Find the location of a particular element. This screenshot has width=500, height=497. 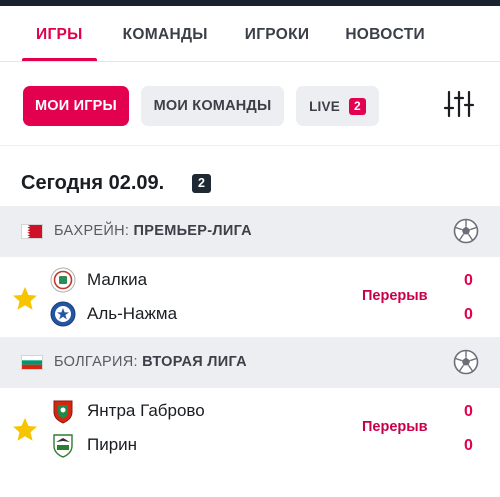

home-team: Янтра Габрово is located at coordinates (127, 411).